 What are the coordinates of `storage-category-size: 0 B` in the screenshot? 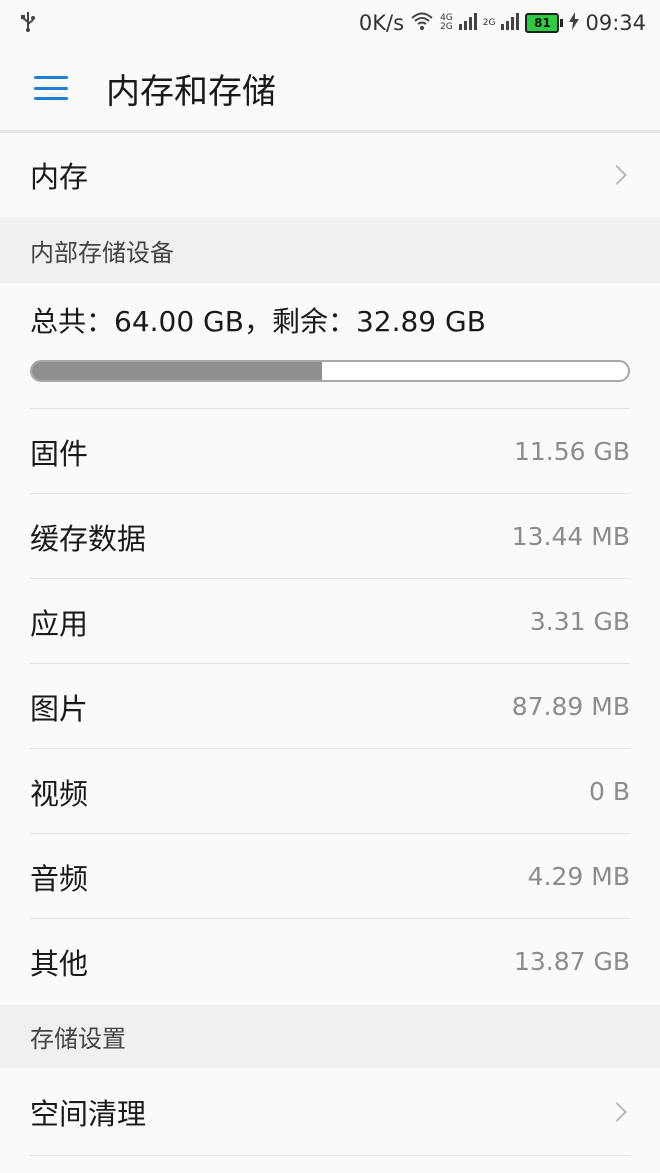 It's located at (609, 791).